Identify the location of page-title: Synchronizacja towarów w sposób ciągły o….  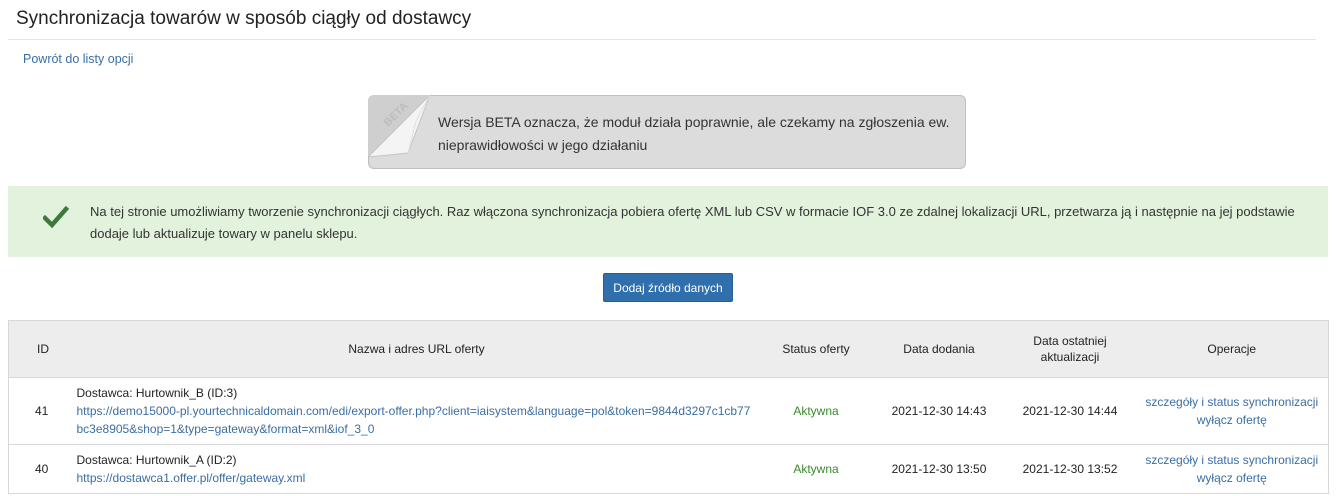
(244, 18).